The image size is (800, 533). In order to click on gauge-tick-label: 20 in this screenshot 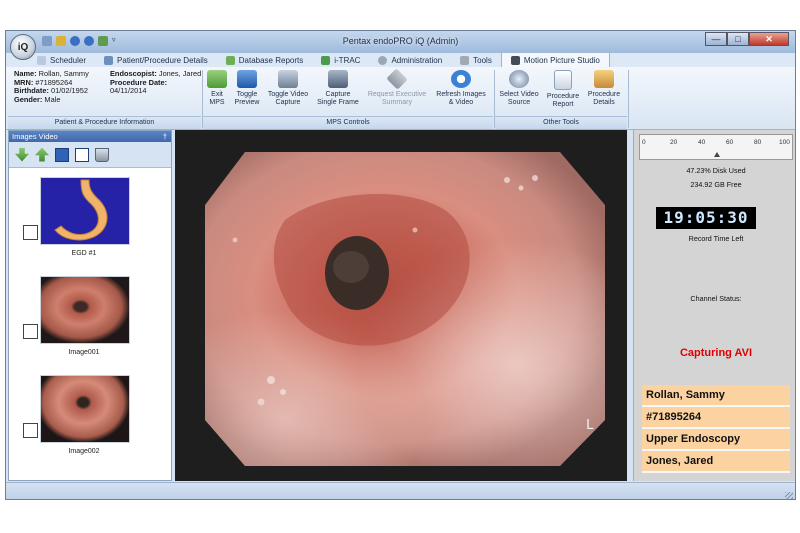, I will do `click(674, 142)`.